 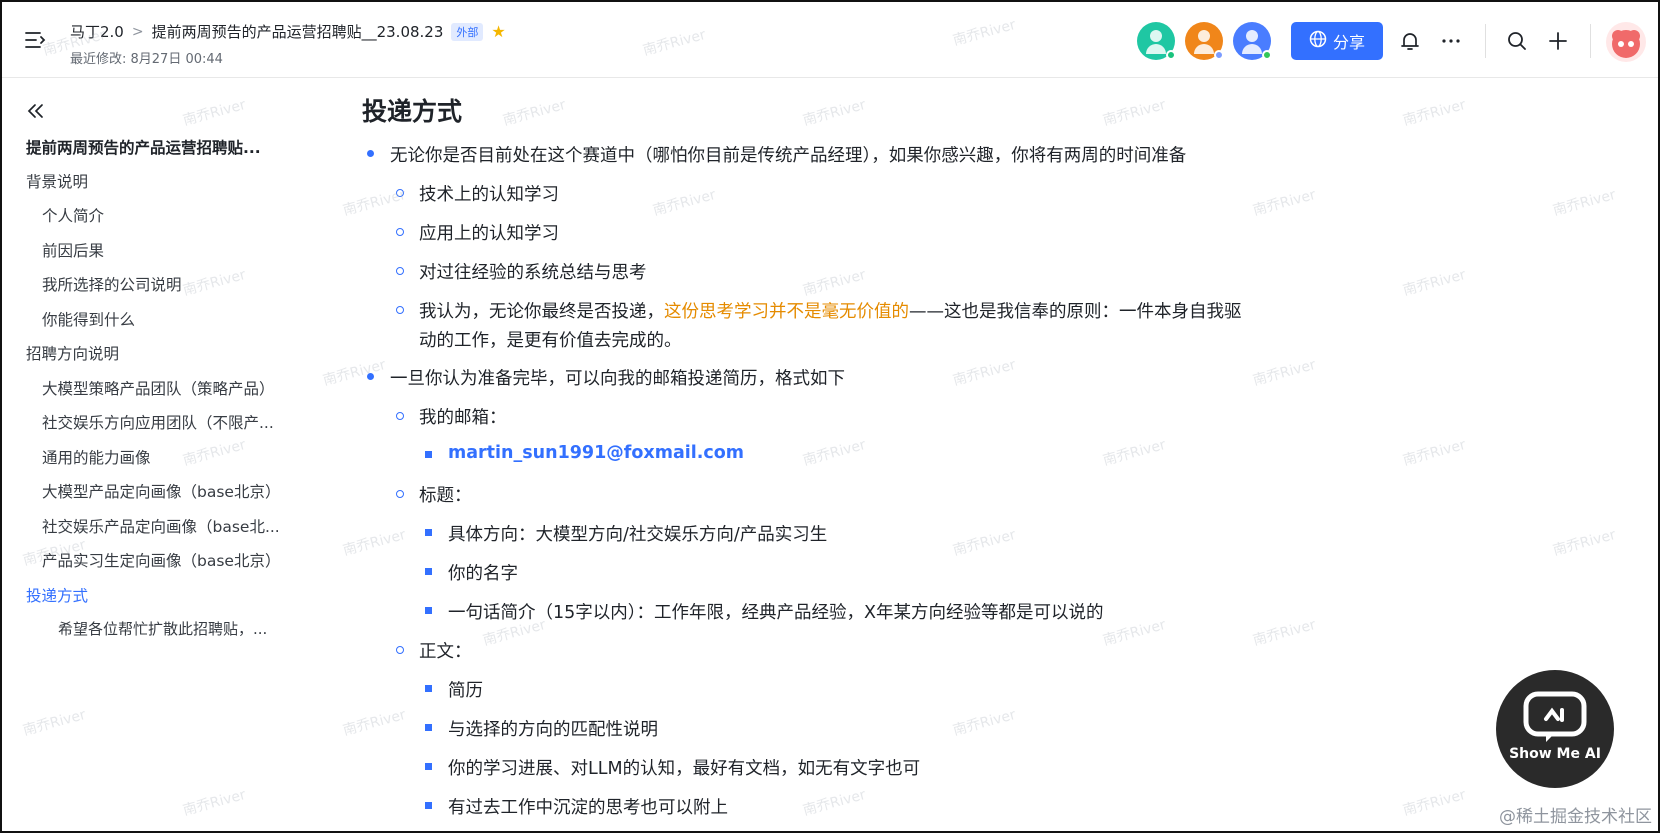 I want to click on list-item: 具体方向：大模型方向/社交娱乐方向/产品实习生, so click(x=638, y=535).